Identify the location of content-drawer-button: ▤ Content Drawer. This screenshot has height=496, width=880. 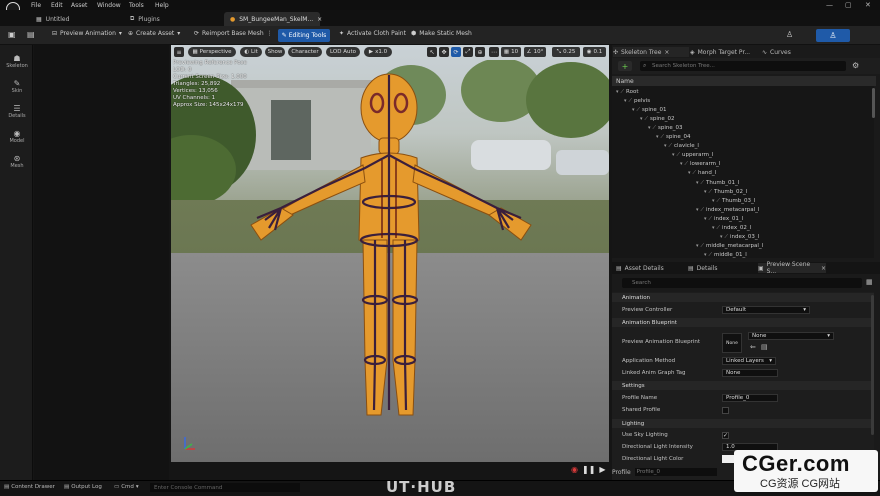
(29, 487).